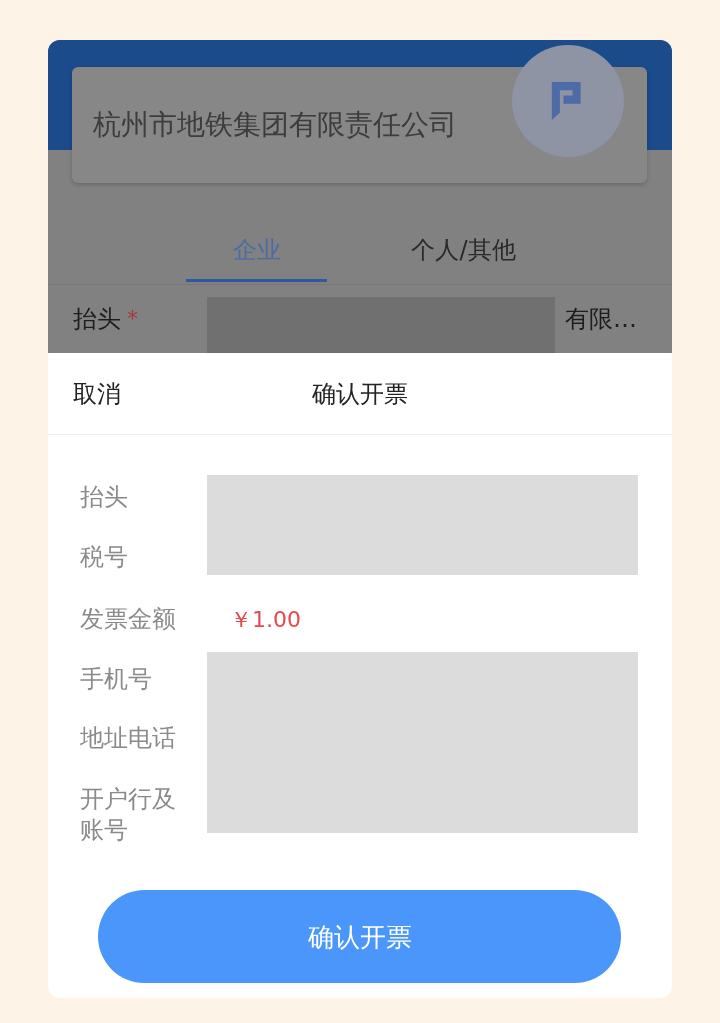 Image resolution: width=720 pixels, height=1023 pixels. What do you see at coordinates (463, 251) in the screenshot?
I see `tab: 个人/其他` at bounding box center [463, 251].